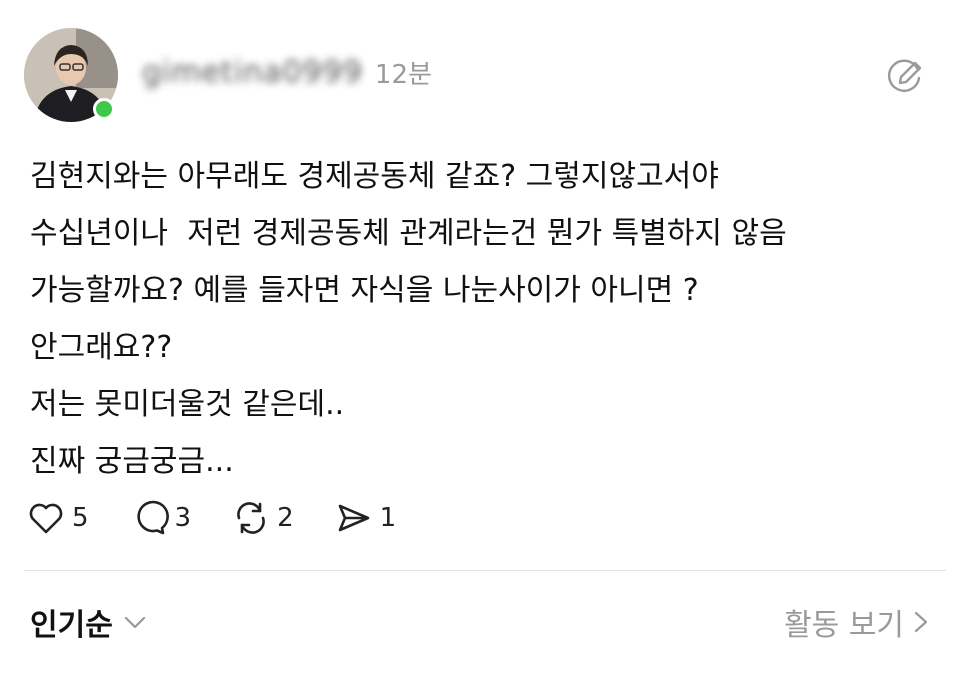 The width and height of the screenshot is (972, 692). Describe the element at coordinates (183, 518) in the screenshot. I see `comment-count: 3` at that location.